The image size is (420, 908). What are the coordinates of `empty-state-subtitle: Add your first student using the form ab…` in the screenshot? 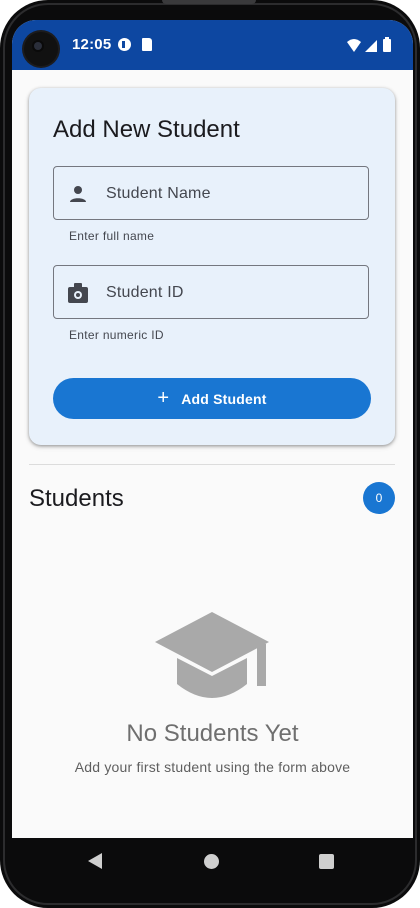 It's located at (212, 767).